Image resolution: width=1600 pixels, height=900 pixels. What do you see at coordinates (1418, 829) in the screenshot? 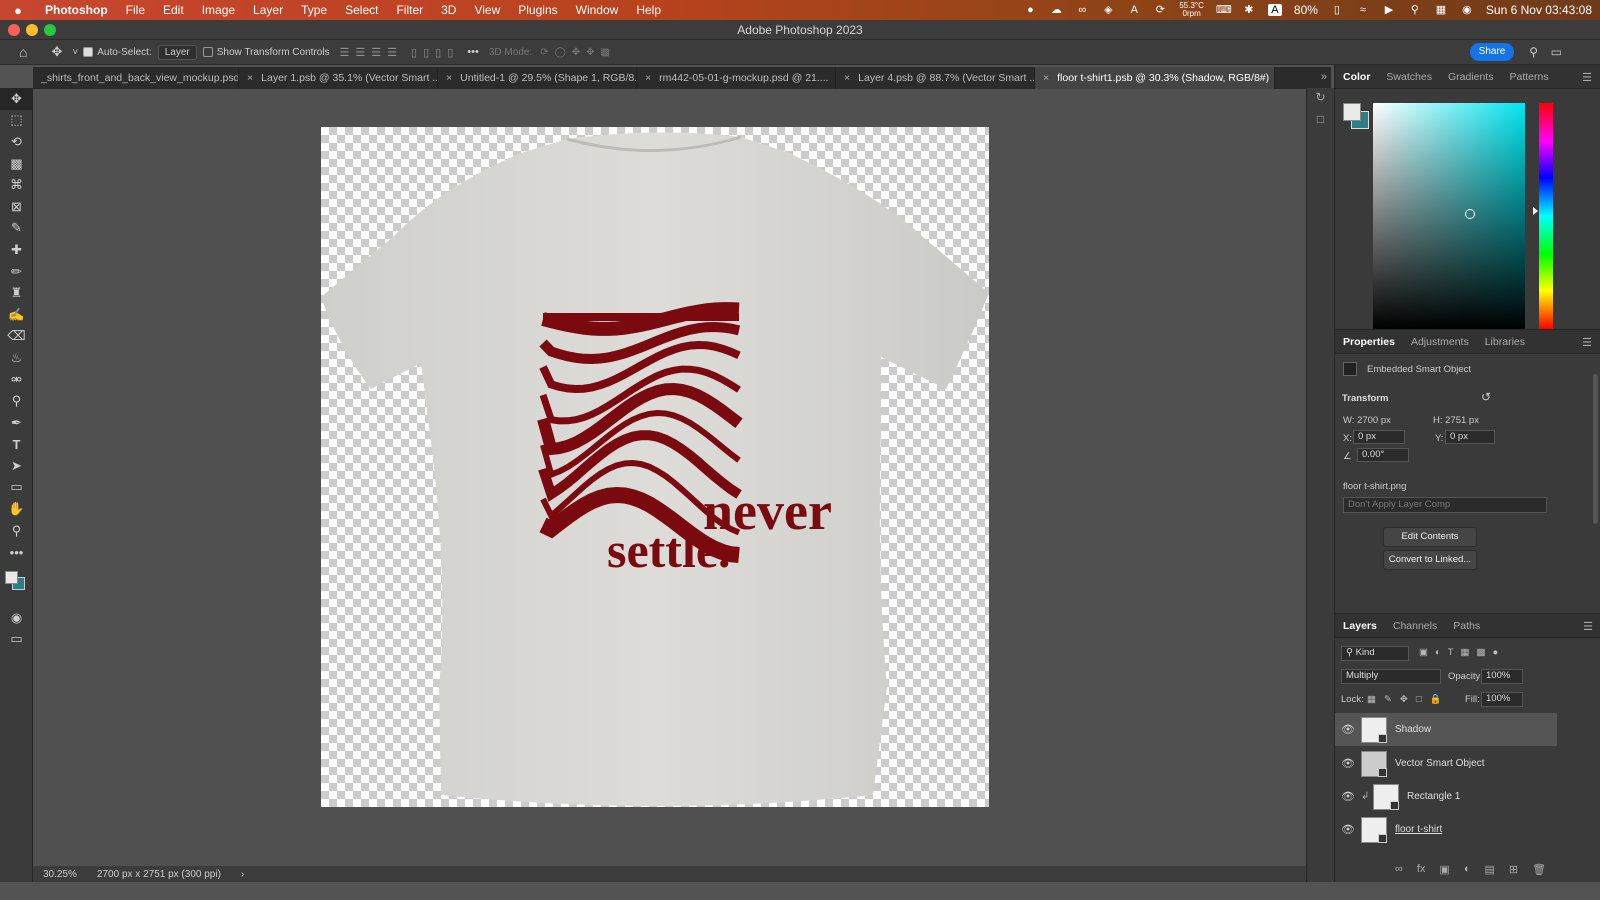
I see `layer-name: floor t-shirt` at bounding box center [1418, 829].